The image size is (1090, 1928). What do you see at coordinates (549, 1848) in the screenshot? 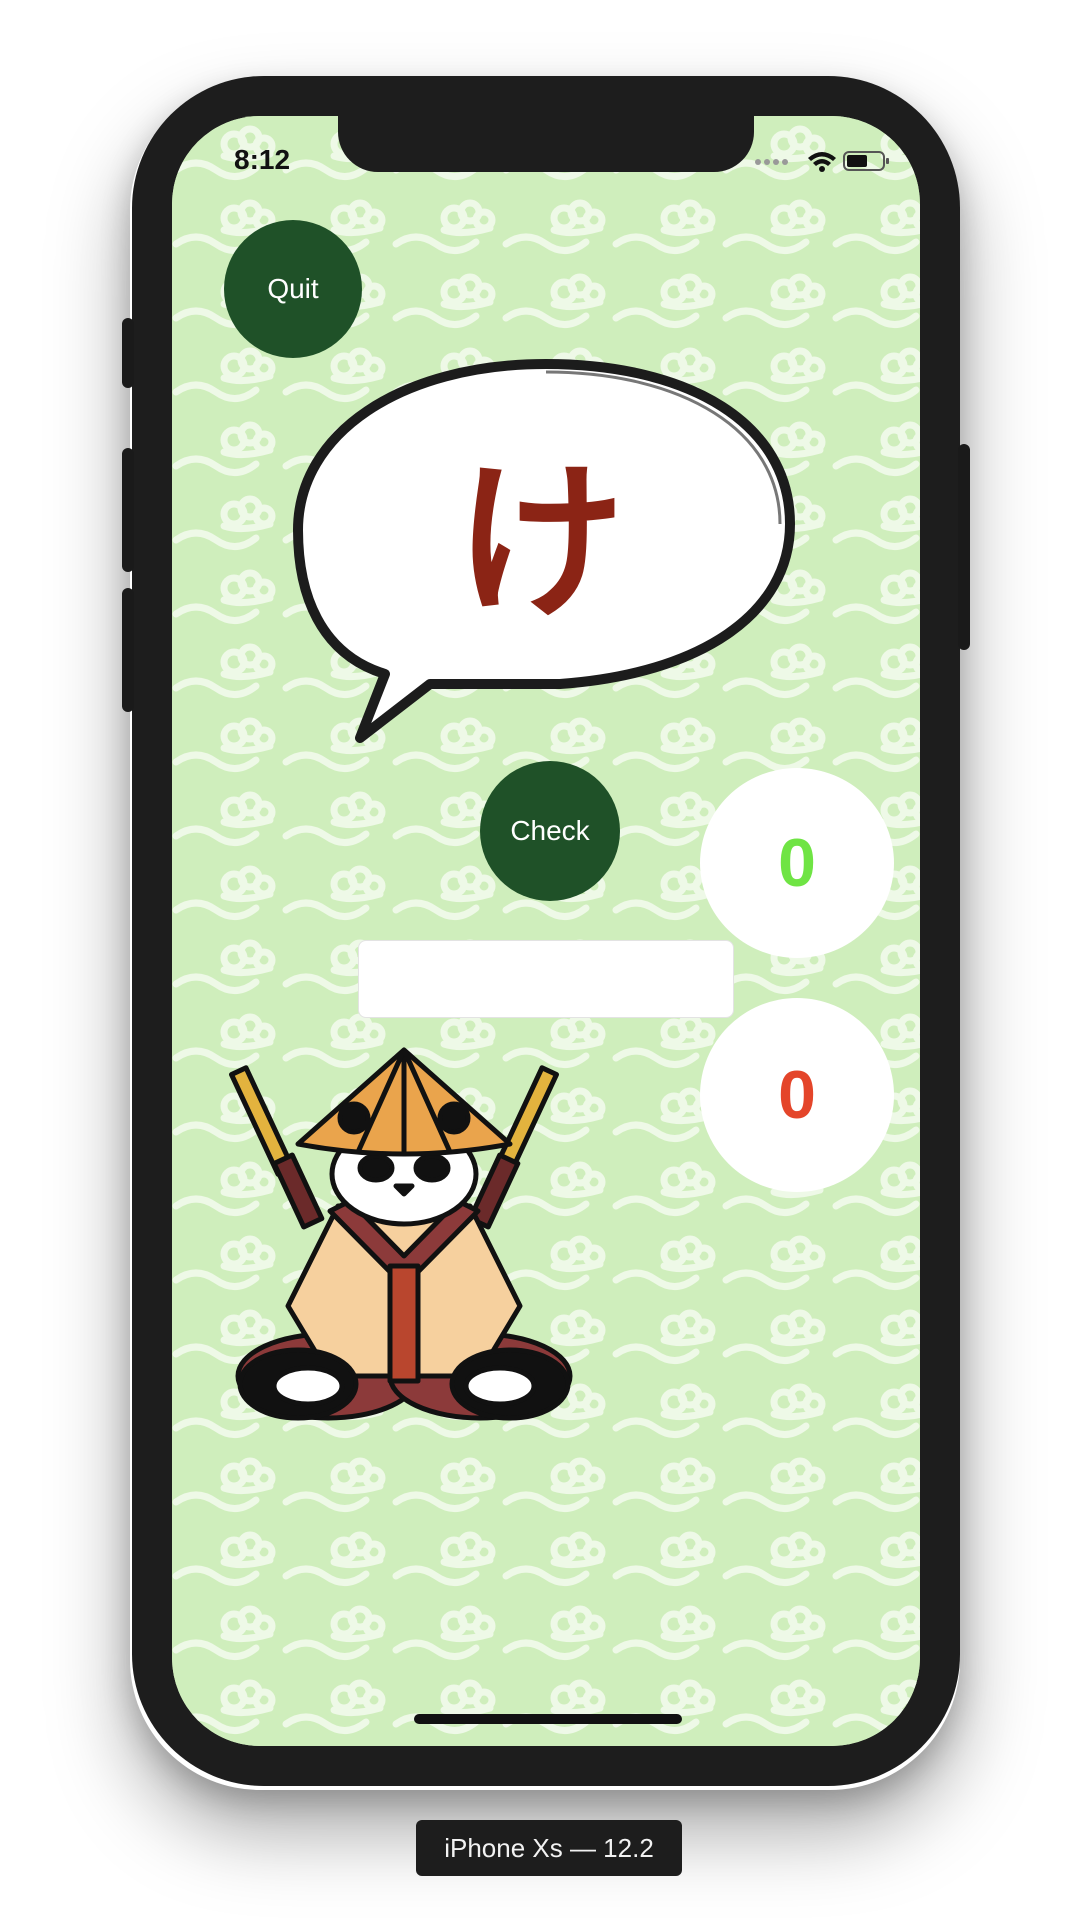
I see `simulator-device-label: iPhone Xs — 12.2` at bounding box center [549, 1848].